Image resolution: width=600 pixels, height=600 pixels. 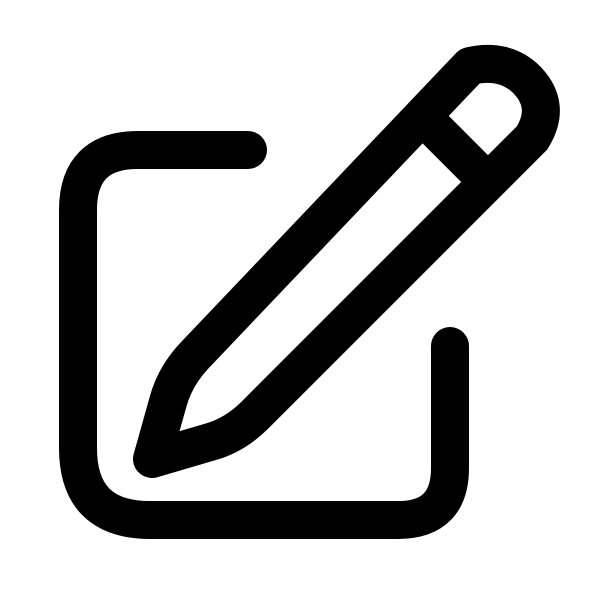 I want to click on pencil-band, so click(x=452, y=146).